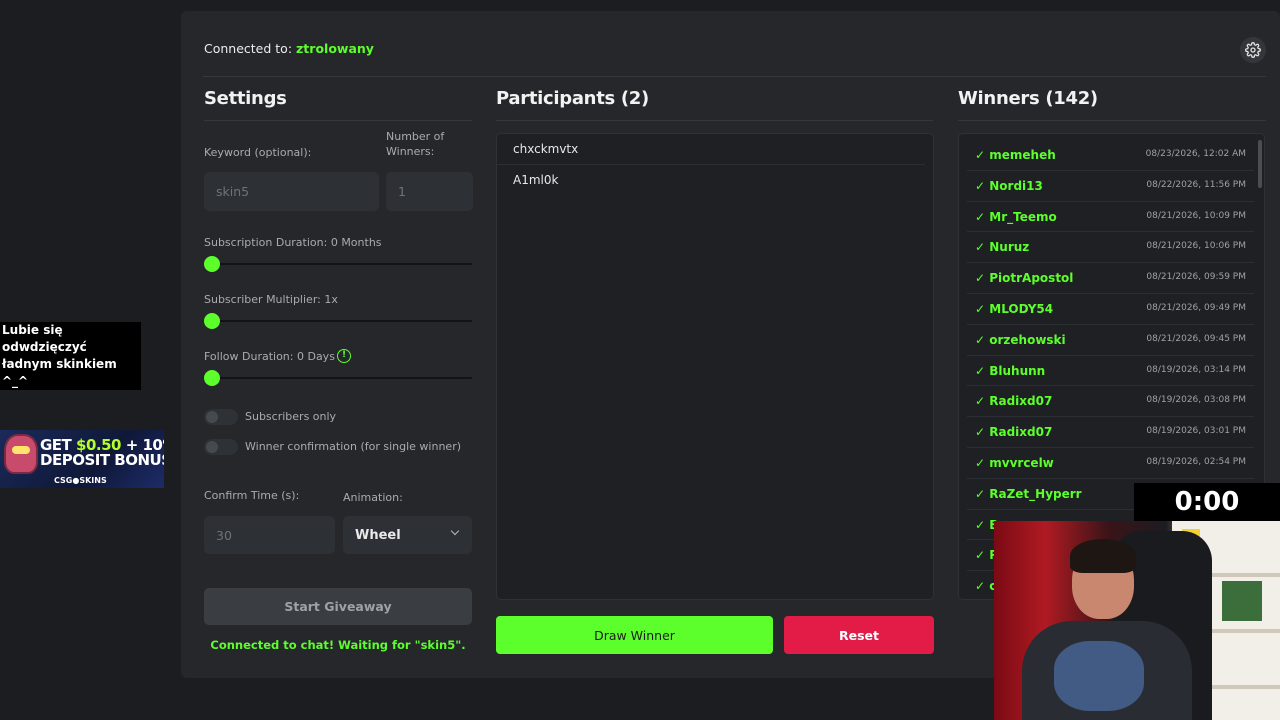 Image resolution: width=1280 pixels, height=720 pixels. I want to click on winner-name: ✓ memeheh, so click(1015, 155).